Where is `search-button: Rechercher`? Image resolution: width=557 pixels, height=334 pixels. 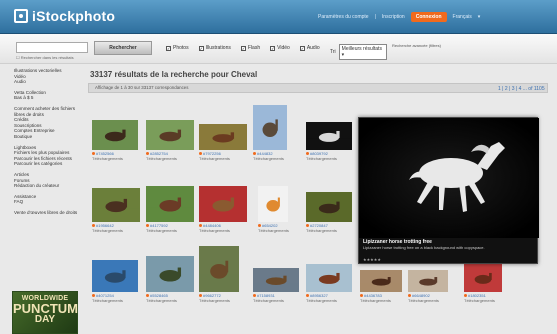 search-button: Rechercher is located at coordinates (123, 48).